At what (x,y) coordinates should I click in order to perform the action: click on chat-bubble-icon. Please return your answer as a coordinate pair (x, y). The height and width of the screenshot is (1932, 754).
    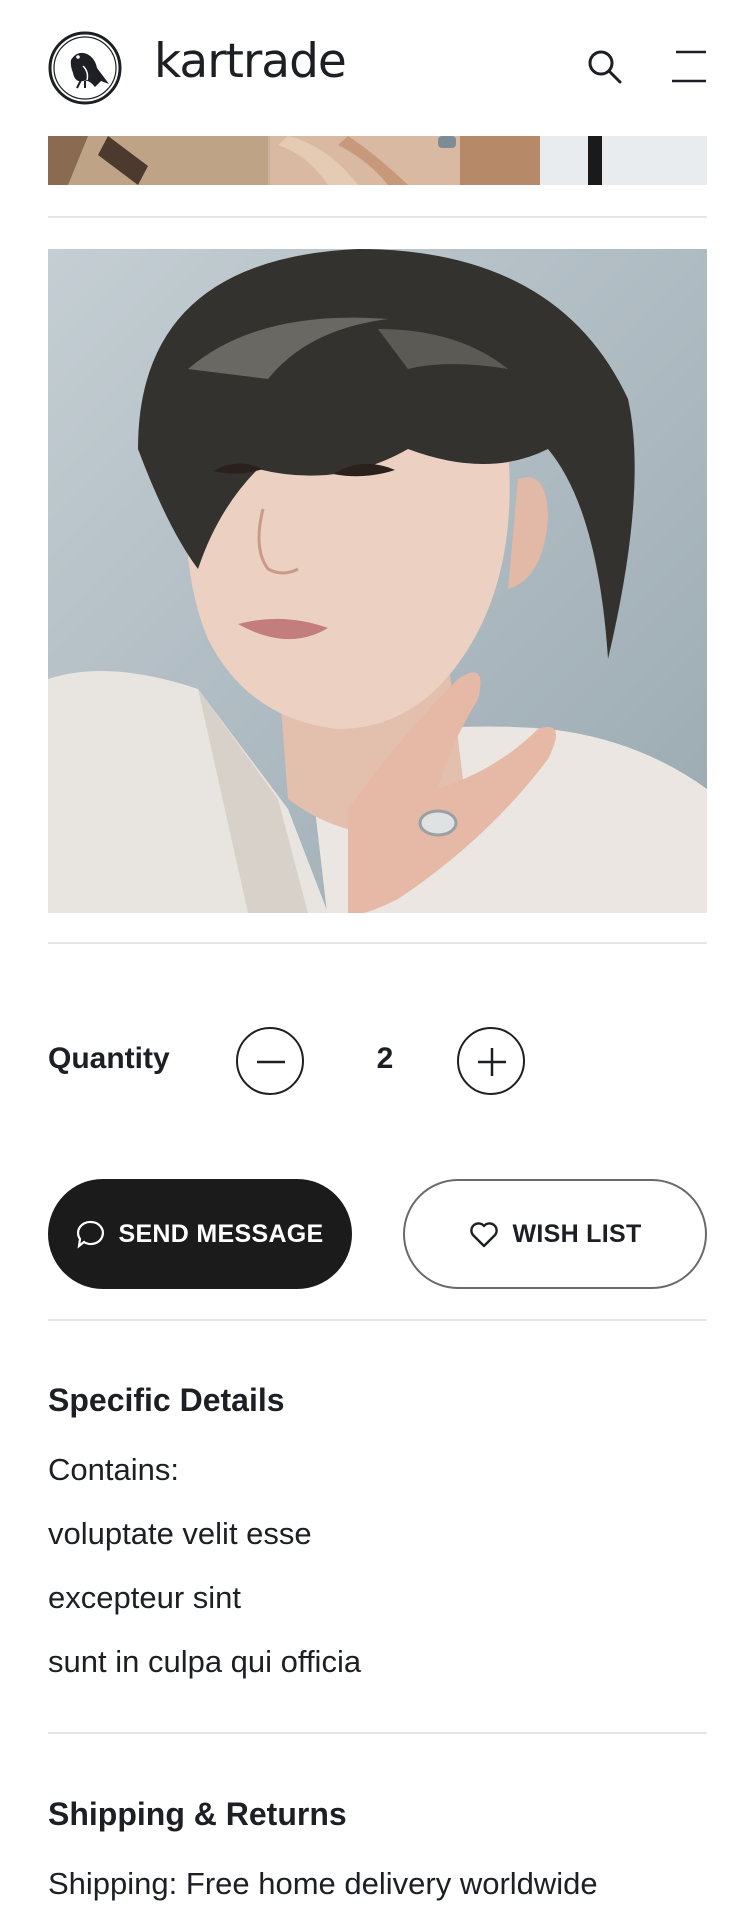
    Looking at the image, I should click on (91, 1234).